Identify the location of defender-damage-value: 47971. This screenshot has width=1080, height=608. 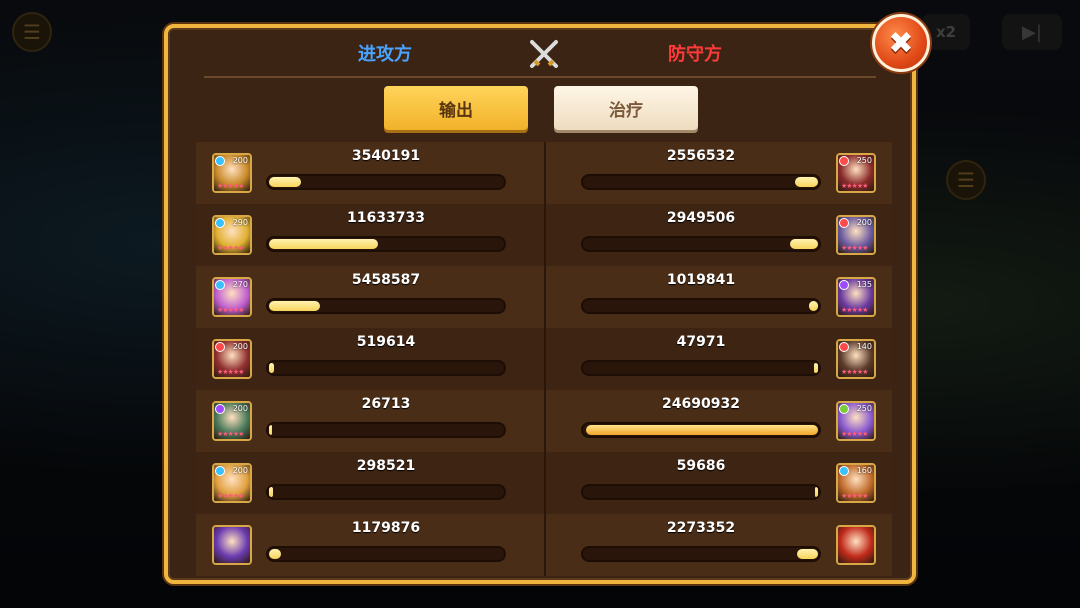
(701, 342).